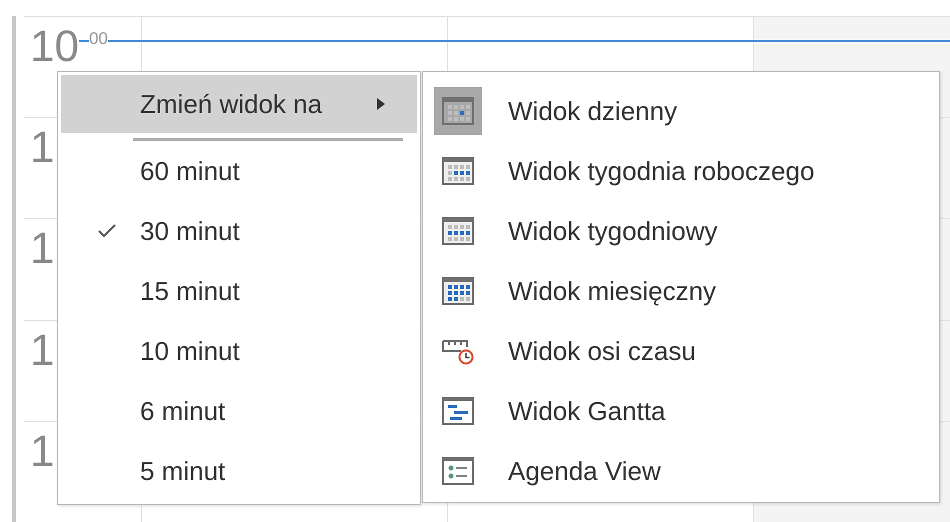 Image resolution: width=950 pixels, height=522 pixels. I want to click on menu-item: Widok tygodnia roboczego, so click(681, 171).